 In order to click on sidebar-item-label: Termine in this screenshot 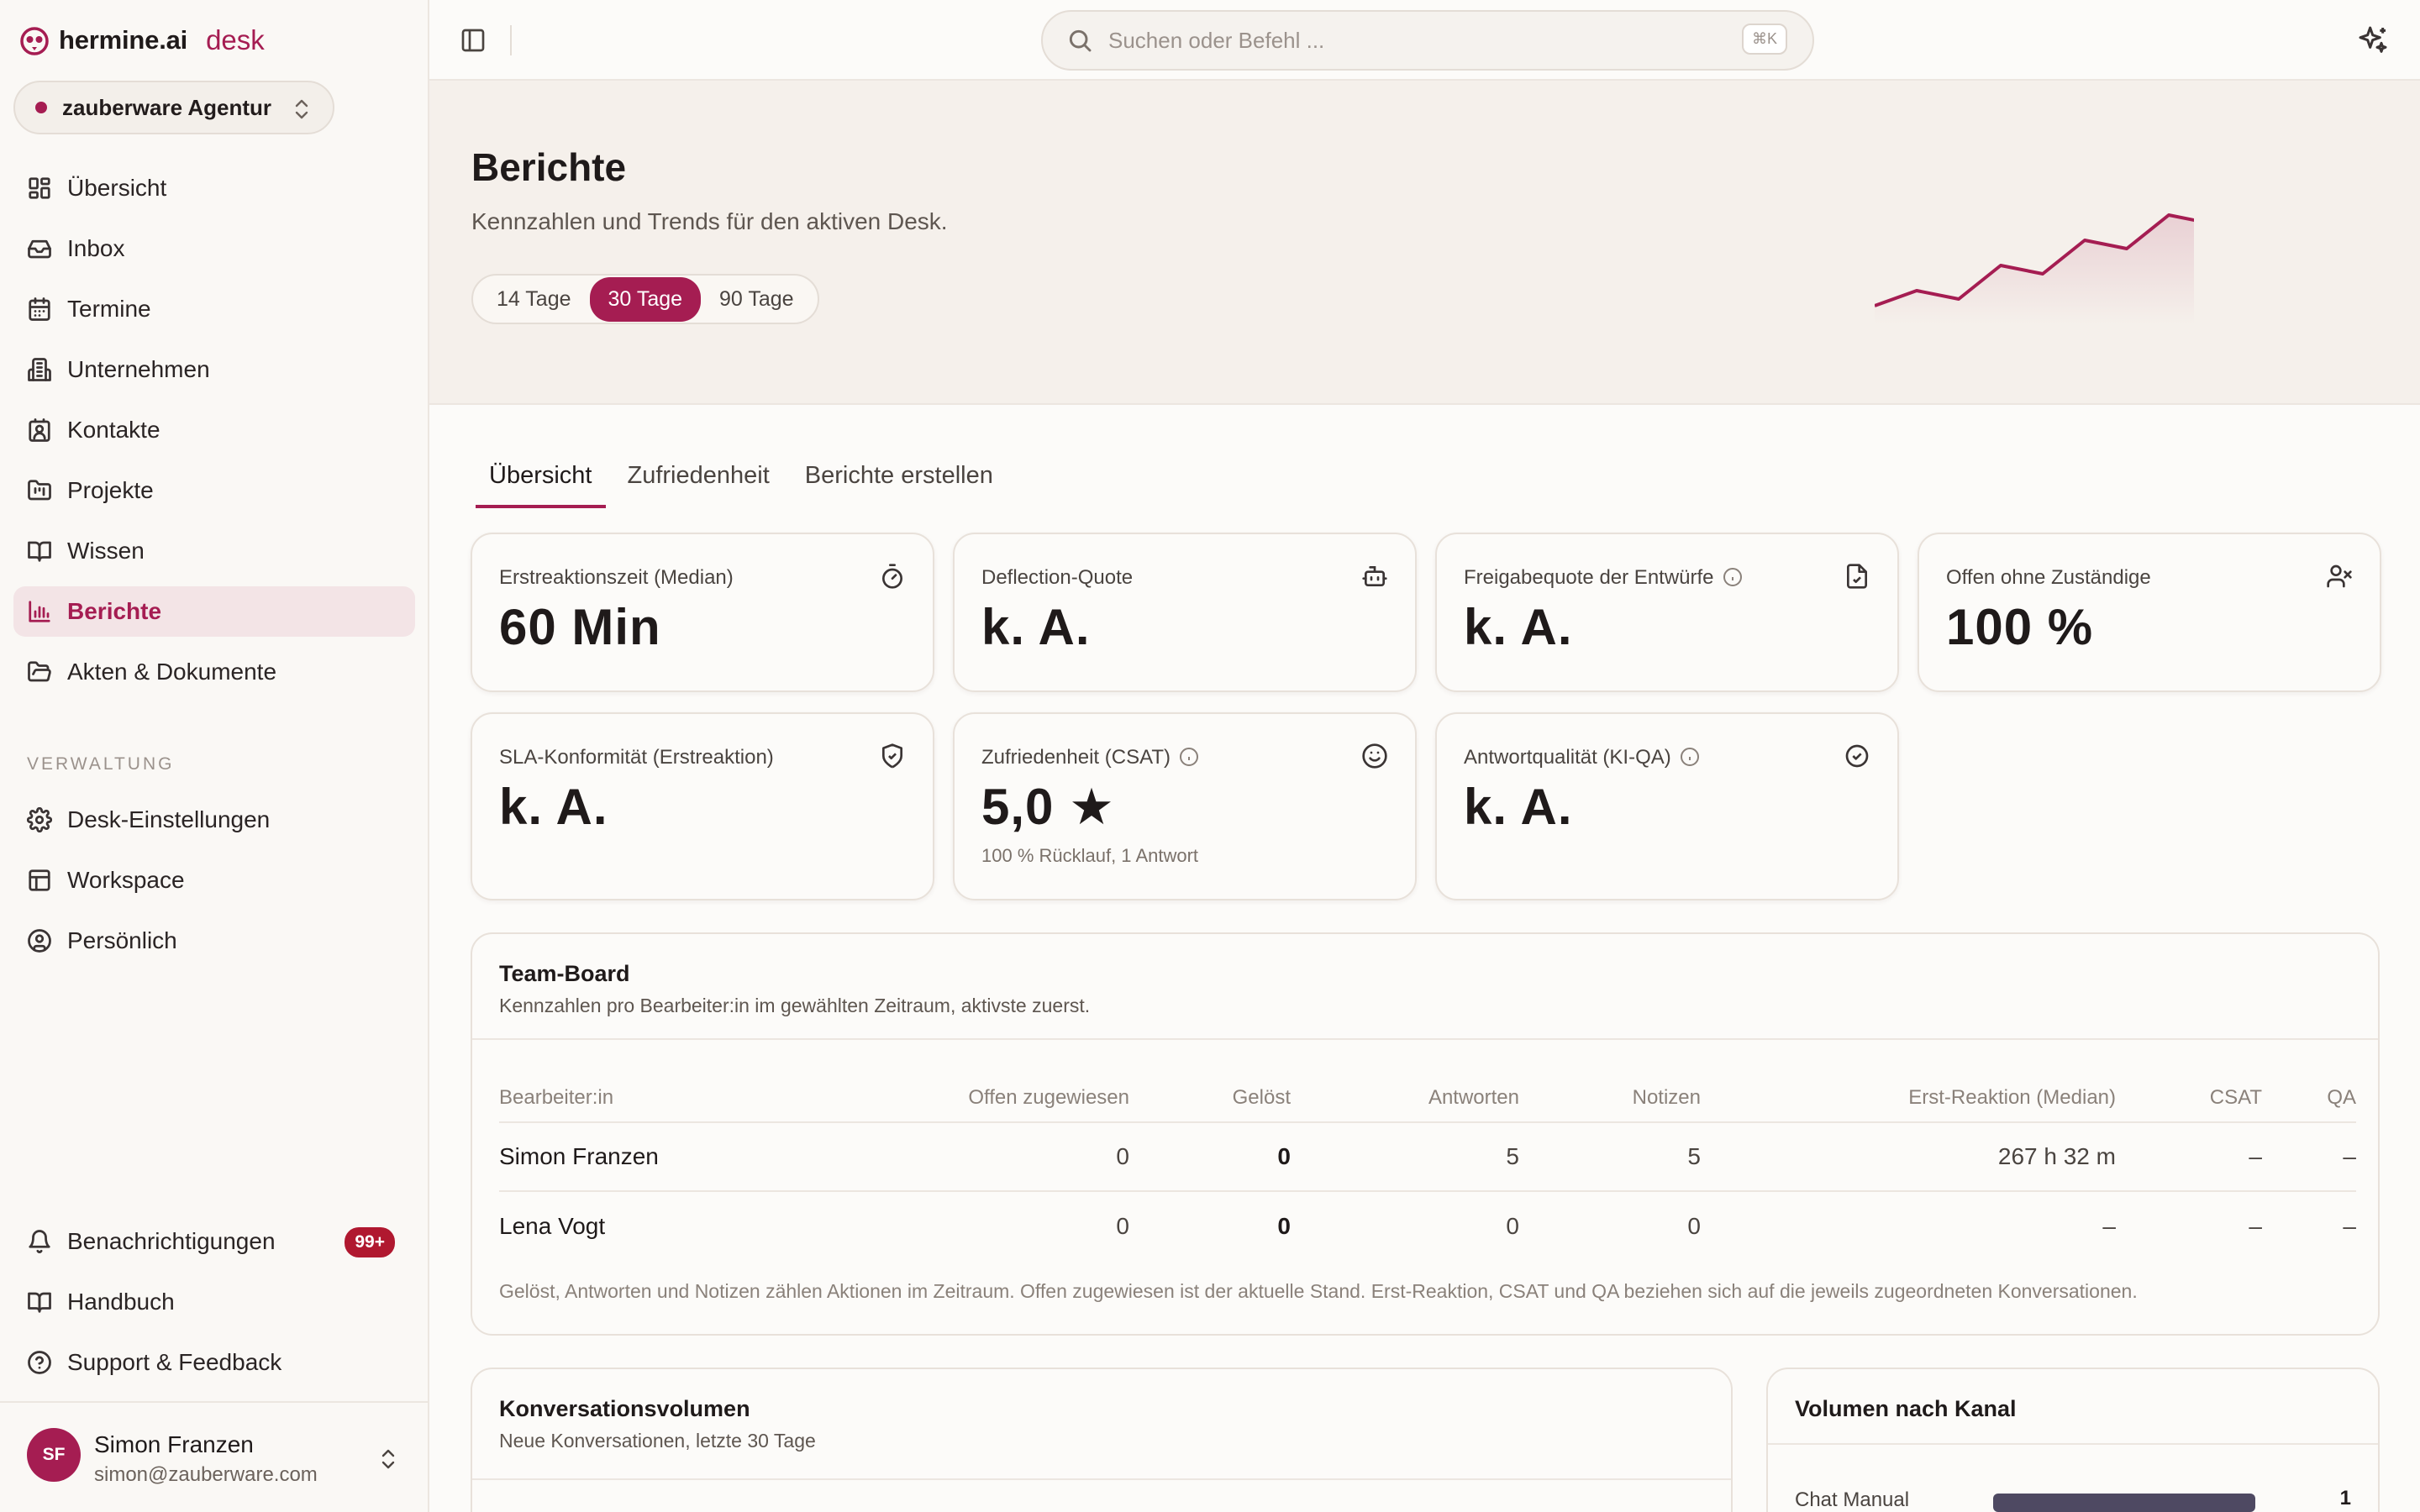, I will do `click(109, 309)`.